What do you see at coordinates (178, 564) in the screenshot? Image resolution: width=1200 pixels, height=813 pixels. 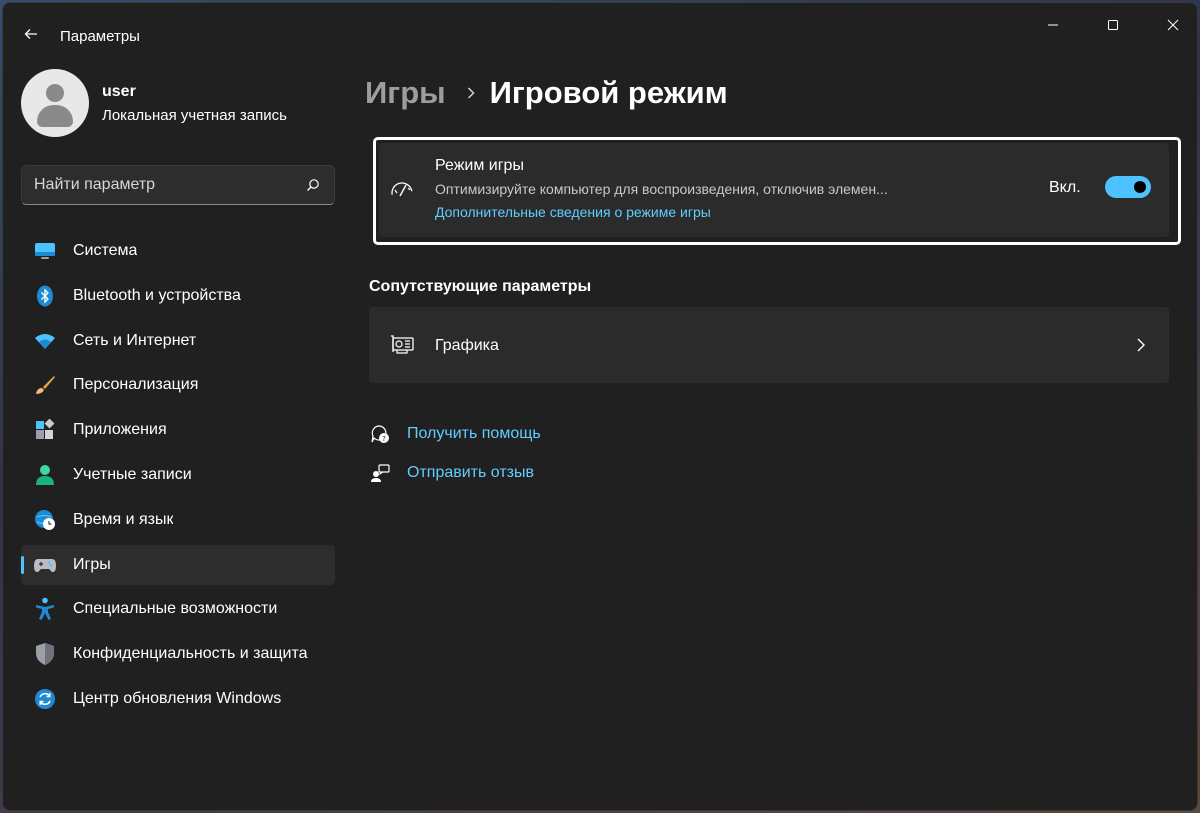 I see `sidebar-item-gaming: Игры` at bounding box center [178, 564].